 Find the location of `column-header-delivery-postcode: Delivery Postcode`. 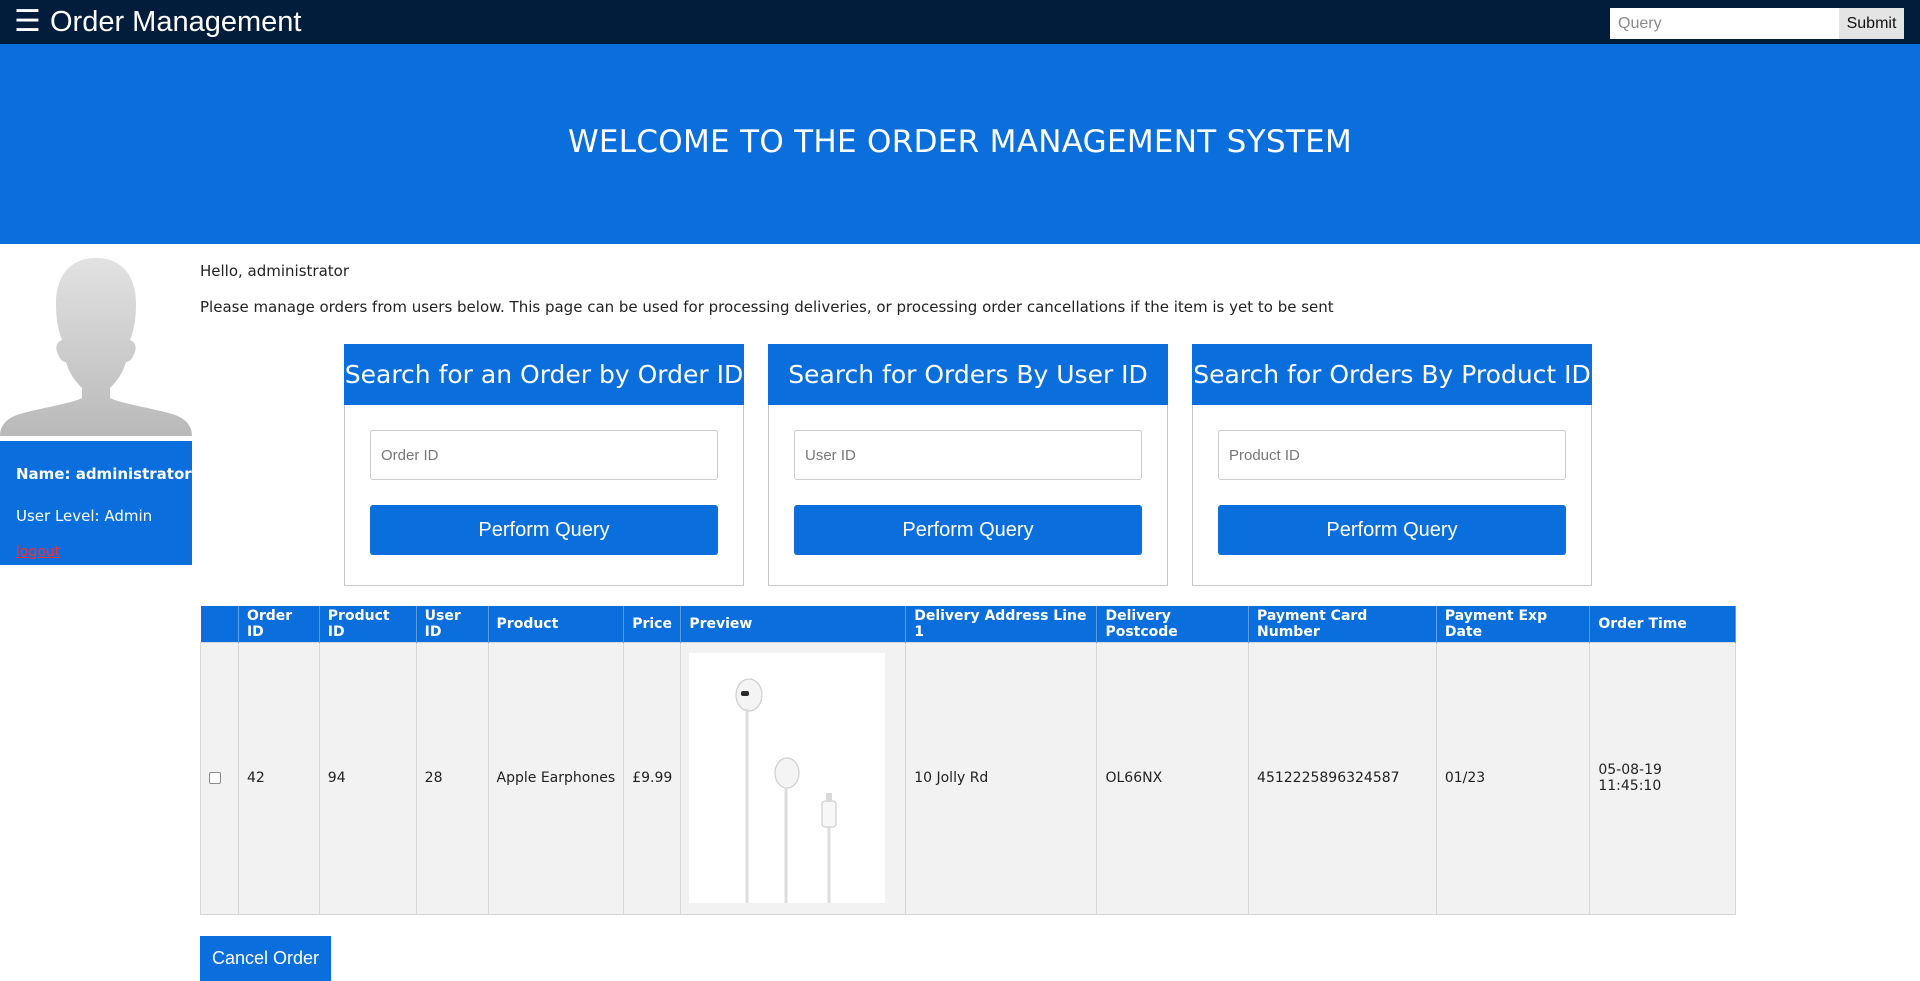

column-header-delivery-postcode: Delivery Postcode is located at coordinates (1173, 624).